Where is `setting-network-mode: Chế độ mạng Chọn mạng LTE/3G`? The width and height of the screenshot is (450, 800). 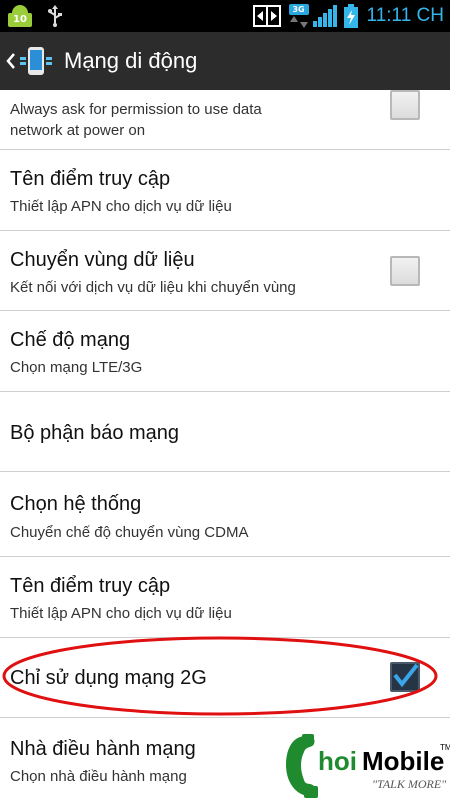 setting-network-mode: Chế độ mạng Chọn mạng LTE/3G is located at coordinates (225, 351).